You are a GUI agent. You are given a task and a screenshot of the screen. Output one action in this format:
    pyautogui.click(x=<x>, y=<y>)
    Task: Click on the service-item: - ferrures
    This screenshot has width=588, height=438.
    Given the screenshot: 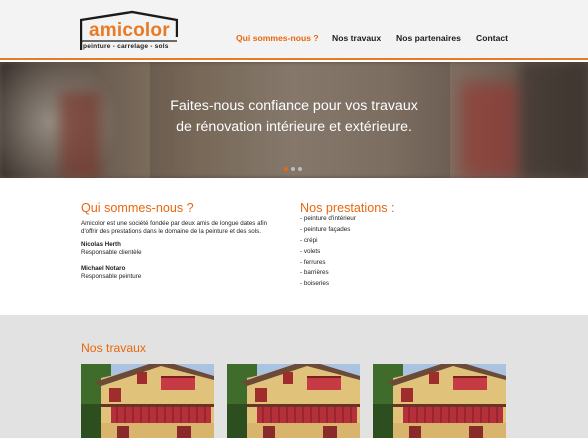 What is the action you would take?
    pyautogui.click(x=313, y=262)
    